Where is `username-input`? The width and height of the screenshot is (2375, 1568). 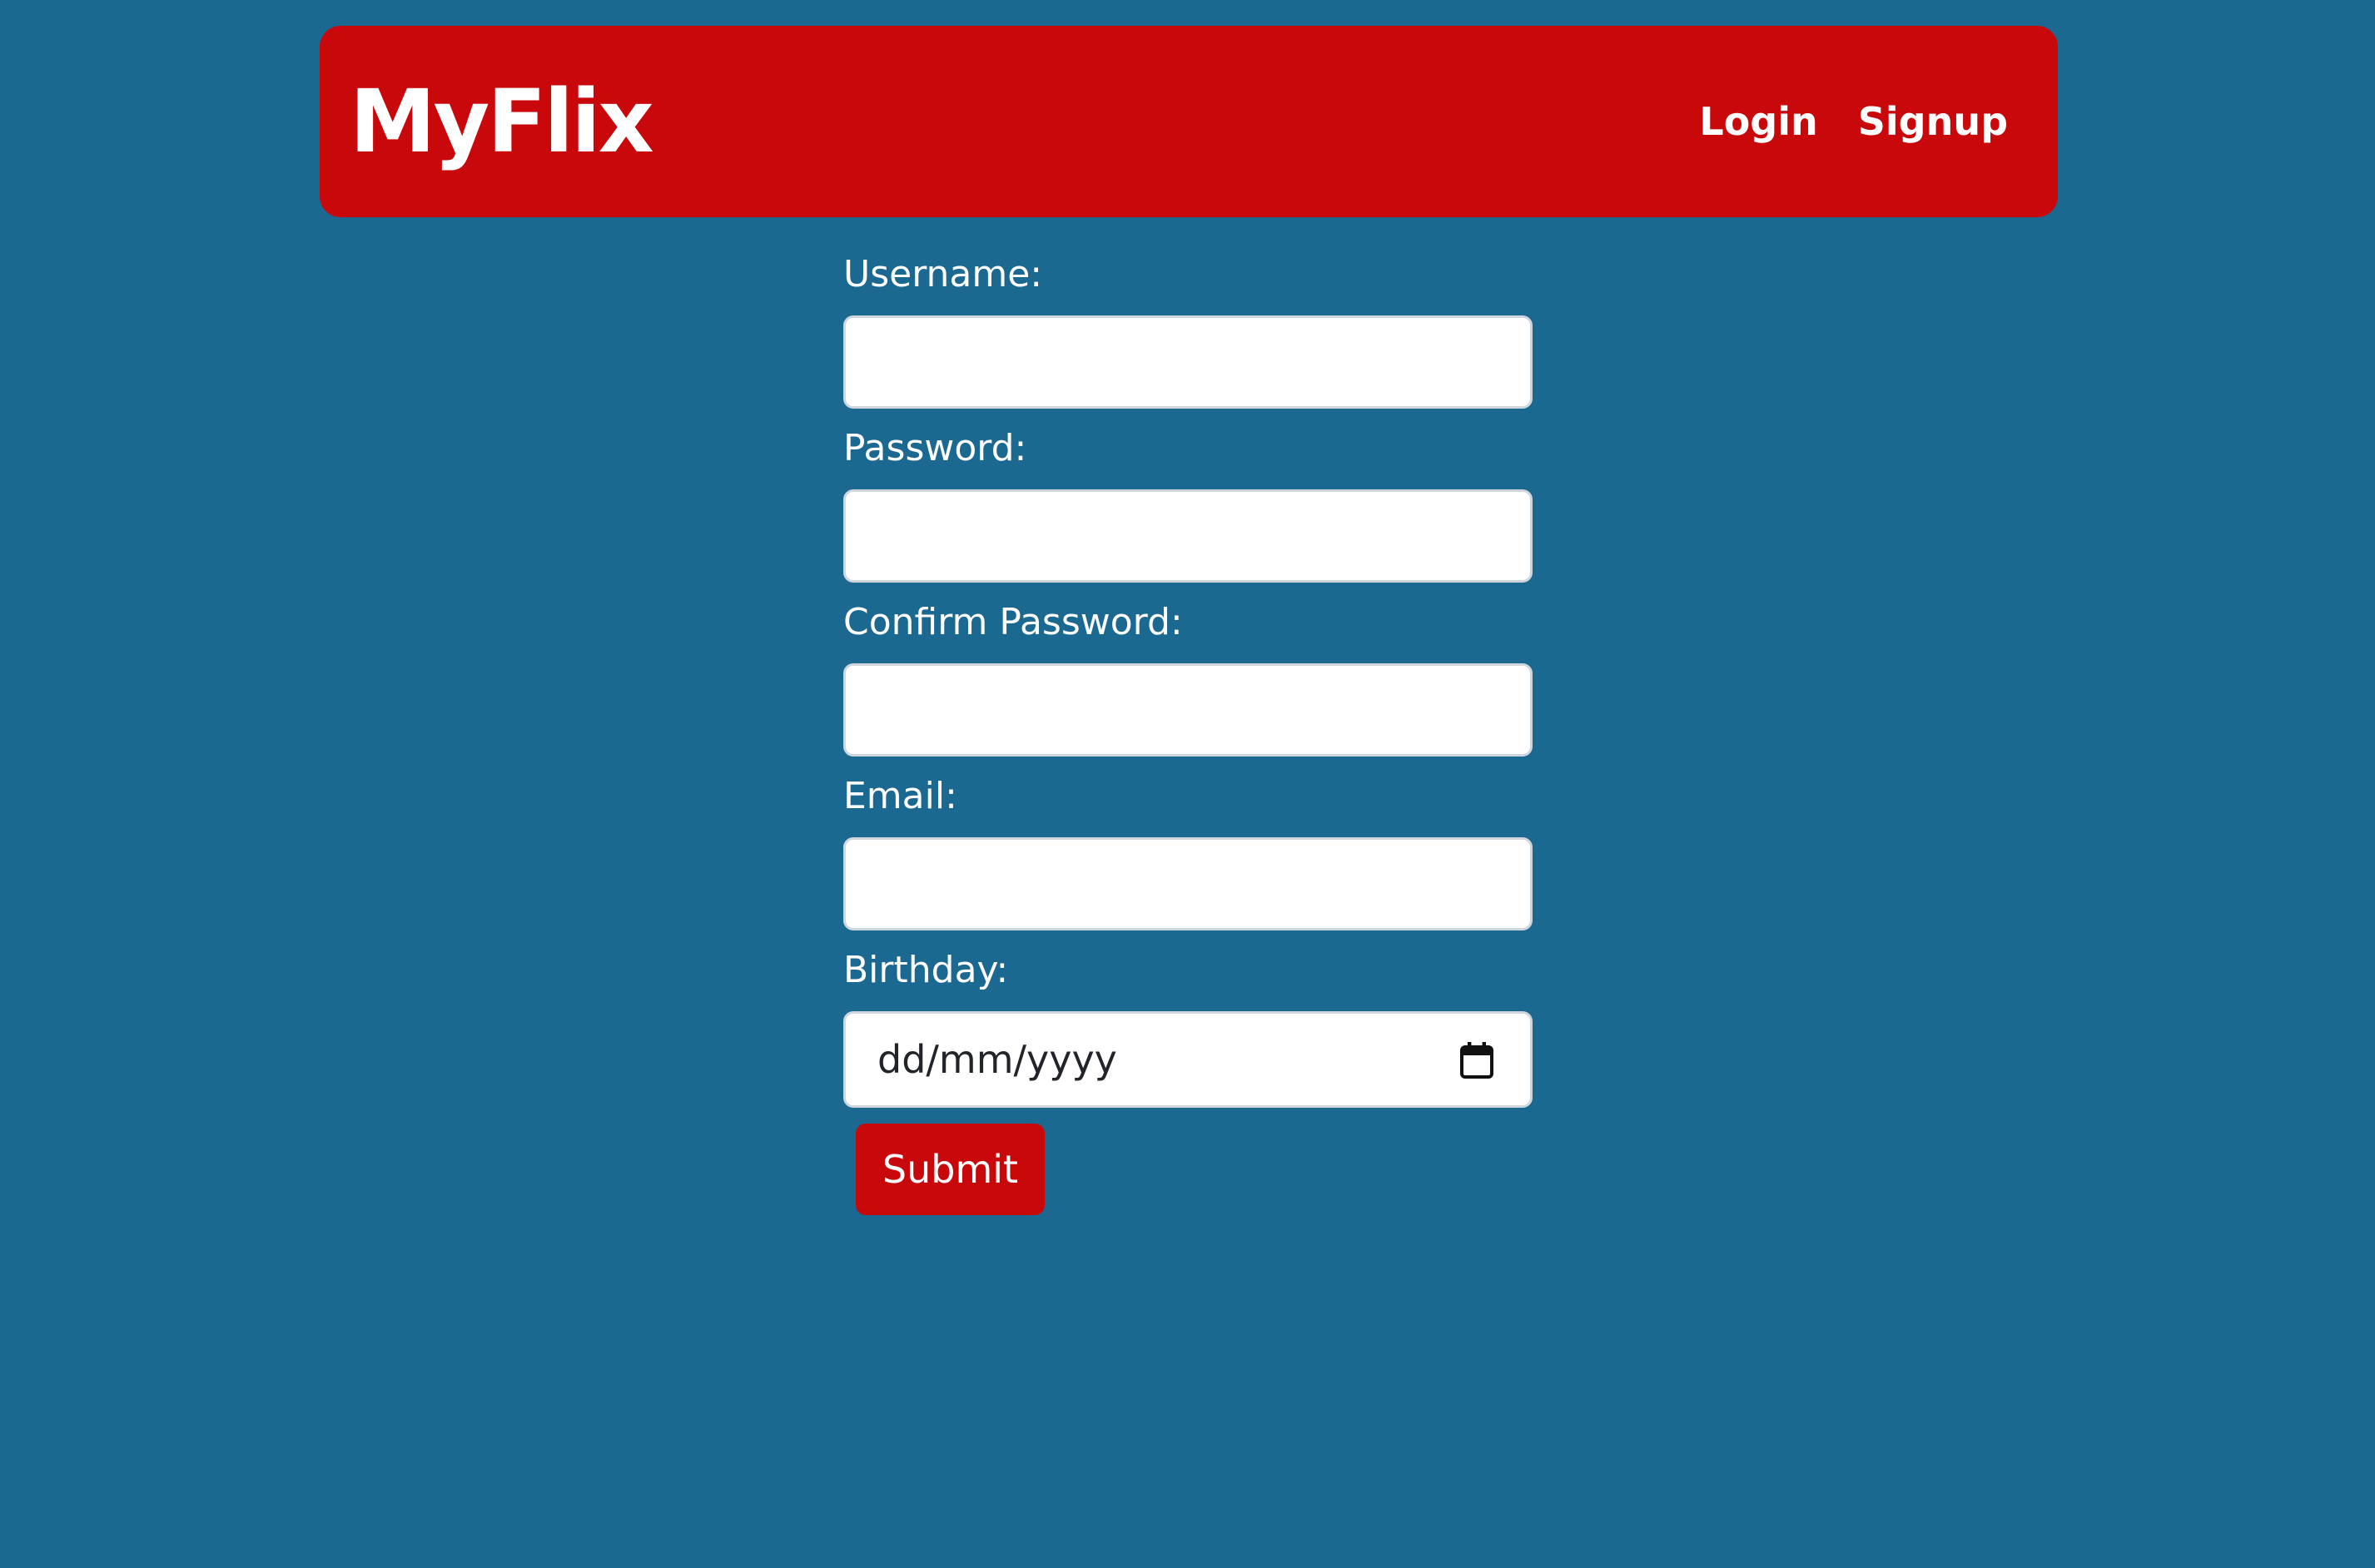
username-input is located at coordinates (1188, 362).